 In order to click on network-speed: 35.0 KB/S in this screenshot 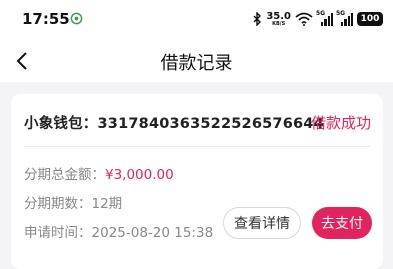, I will do `click(278, 18)`.